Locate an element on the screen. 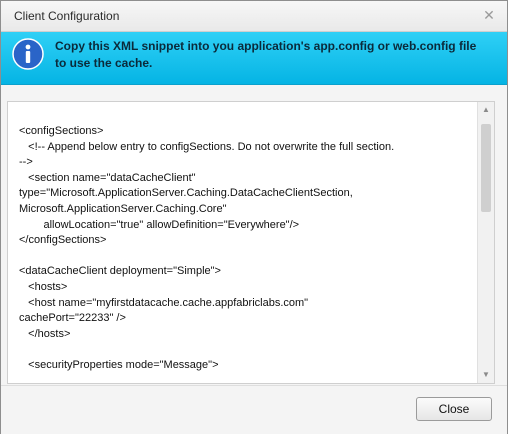 The width and height of the screenshot is (508, 434). code-line: --> is located at coordinates (26, 162).